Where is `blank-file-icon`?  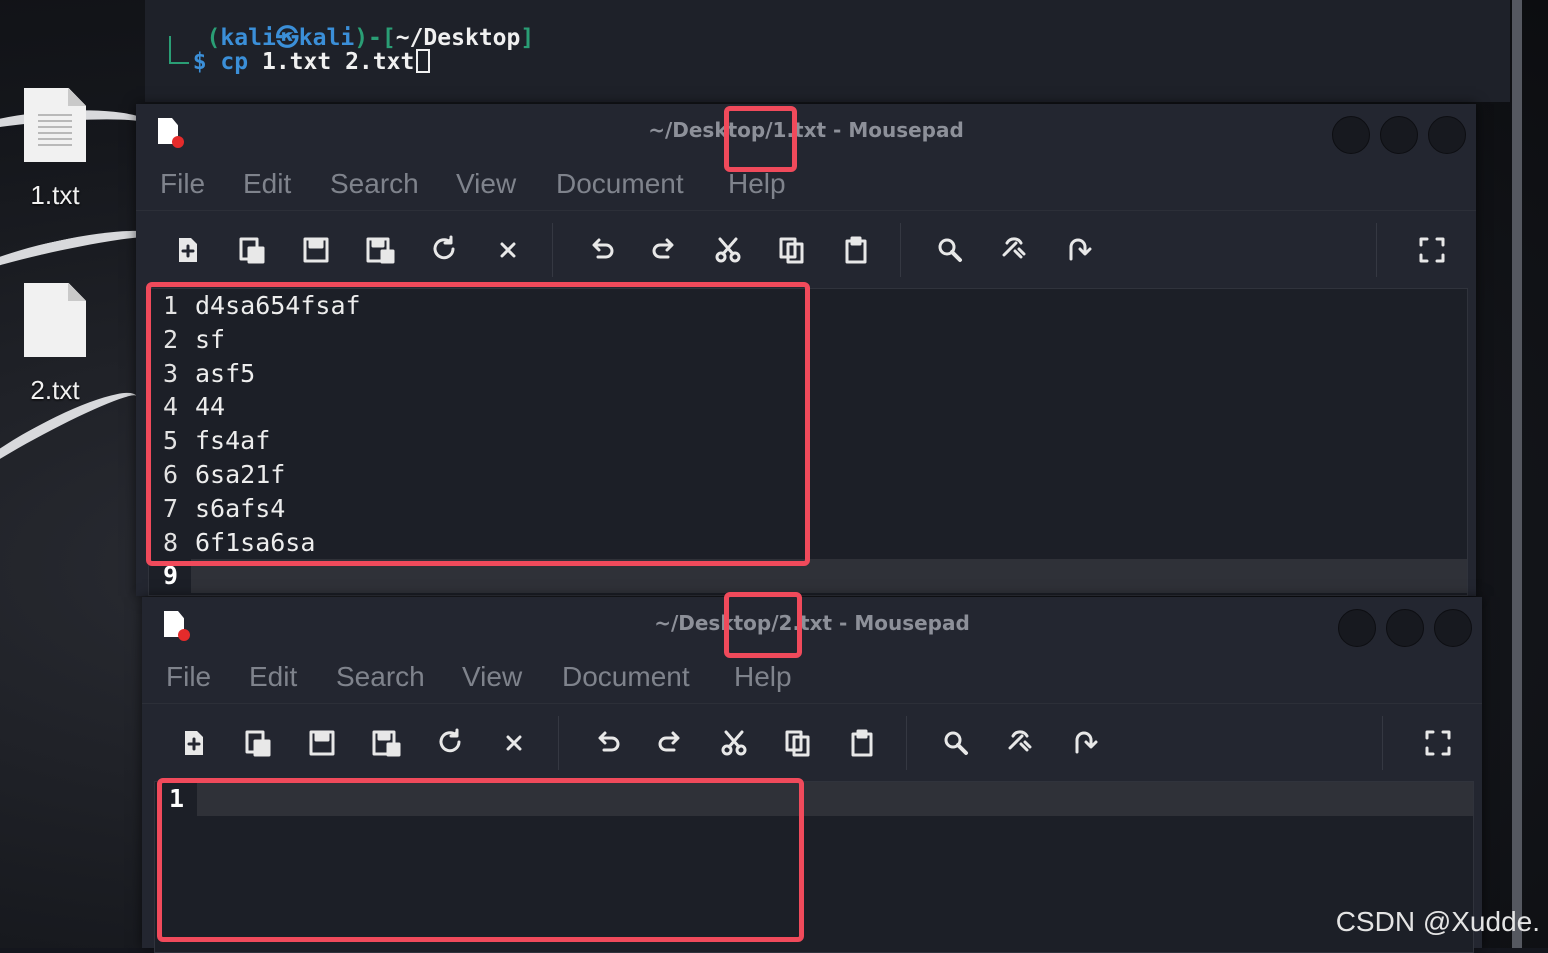 blank-file-icon is located at coordinates (55, 320).